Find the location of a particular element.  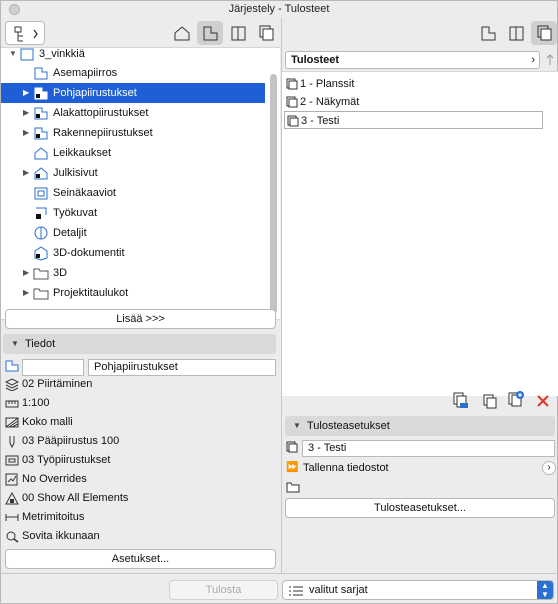

more-button: Lisää >>> is located at coordinates (140, 319).